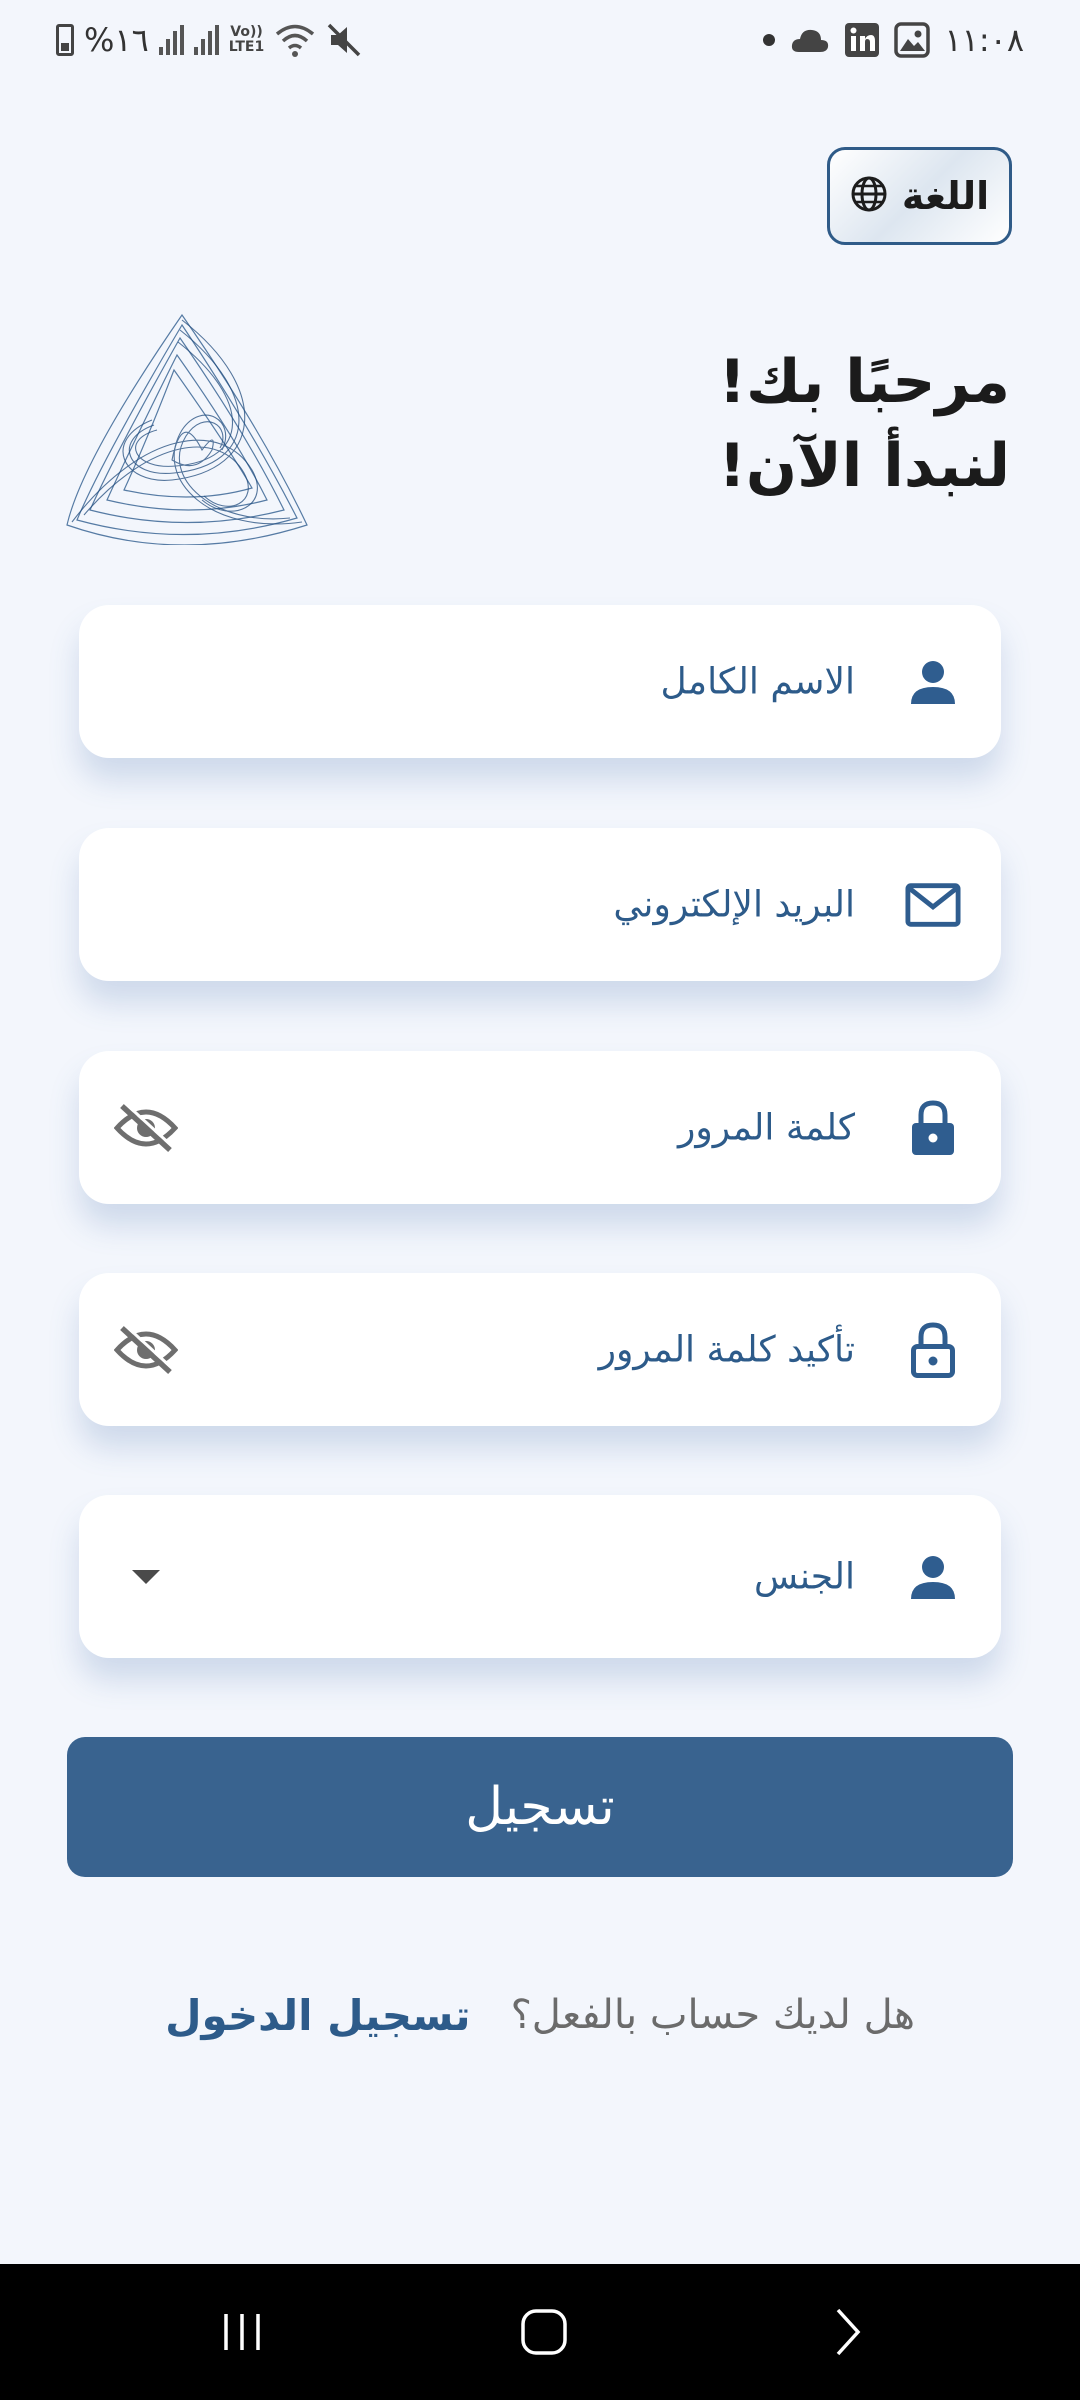 This screenshot has width=1080, height=2400. I want to click on welcome-subtitle: لنبدأ الآن!, so click(864, 466).